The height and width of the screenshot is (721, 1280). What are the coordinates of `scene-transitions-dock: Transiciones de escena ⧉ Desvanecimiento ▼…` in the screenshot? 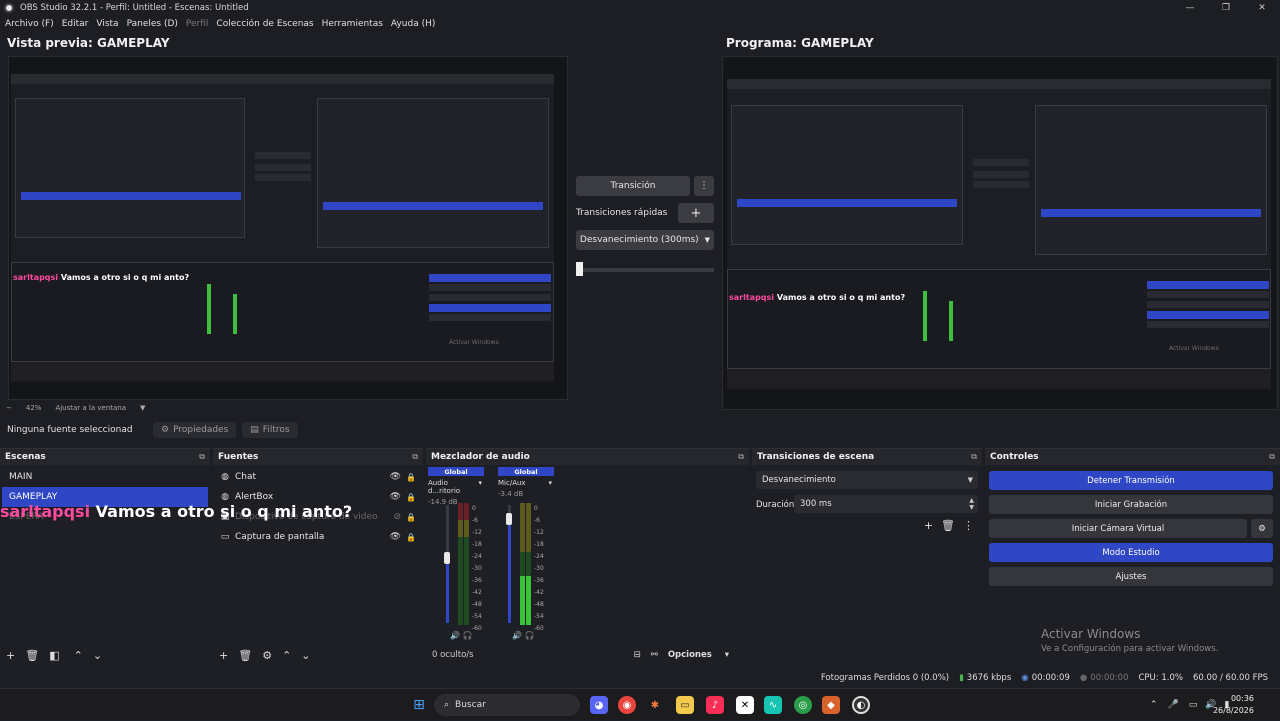 It's located at (867, 557).